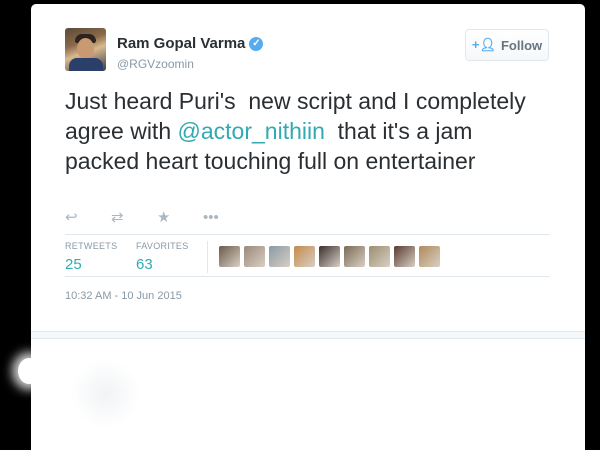  I want to click on author-name-row: Ram Gopal Varma ✓, so click(190, 43).